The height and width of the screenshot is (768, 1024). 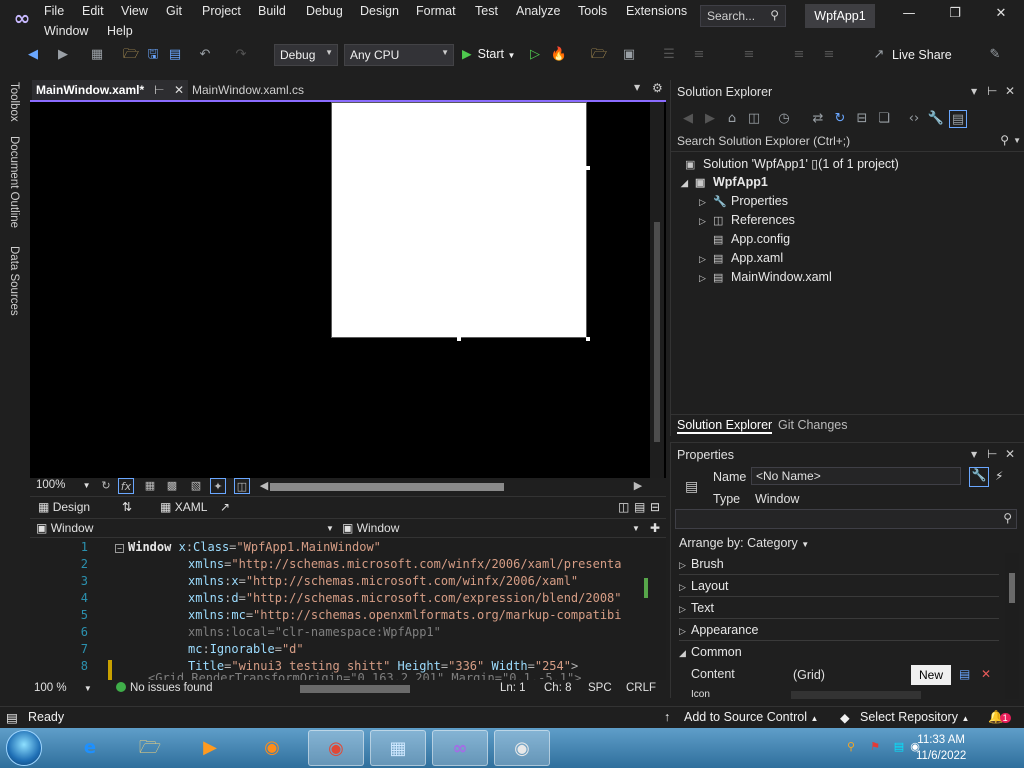 What do you see at coordinates (751, 717) in the screenshot?
I see `add-to-source-control-button: Add to Source Control ▲` at bounding box center [751, 717].